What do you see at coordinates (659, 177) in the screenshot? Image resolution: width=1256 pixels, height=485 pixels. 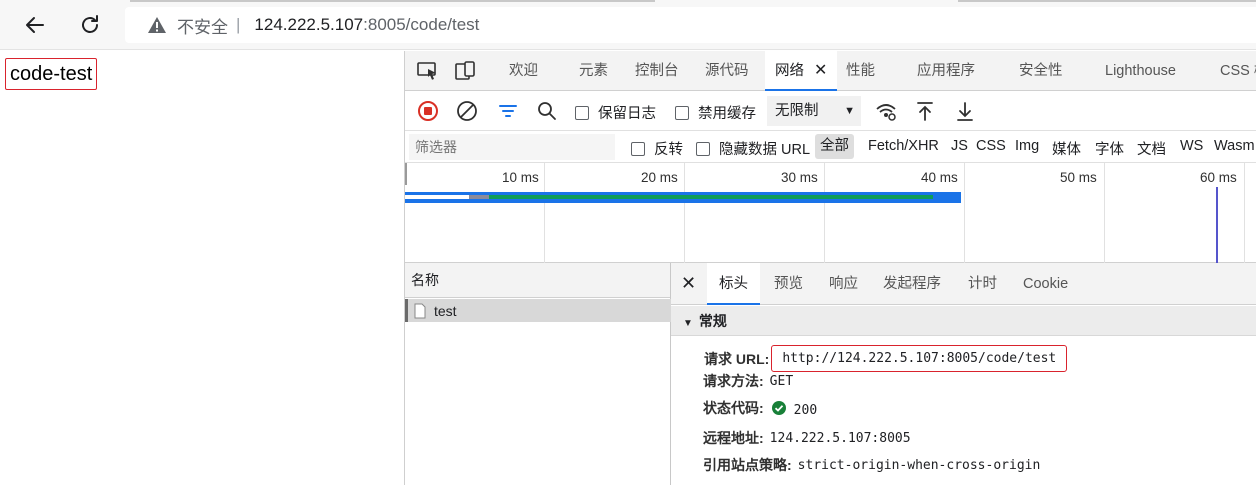 I see `timeline-tick-label: 20 ms` at bounding box center [659, 177].